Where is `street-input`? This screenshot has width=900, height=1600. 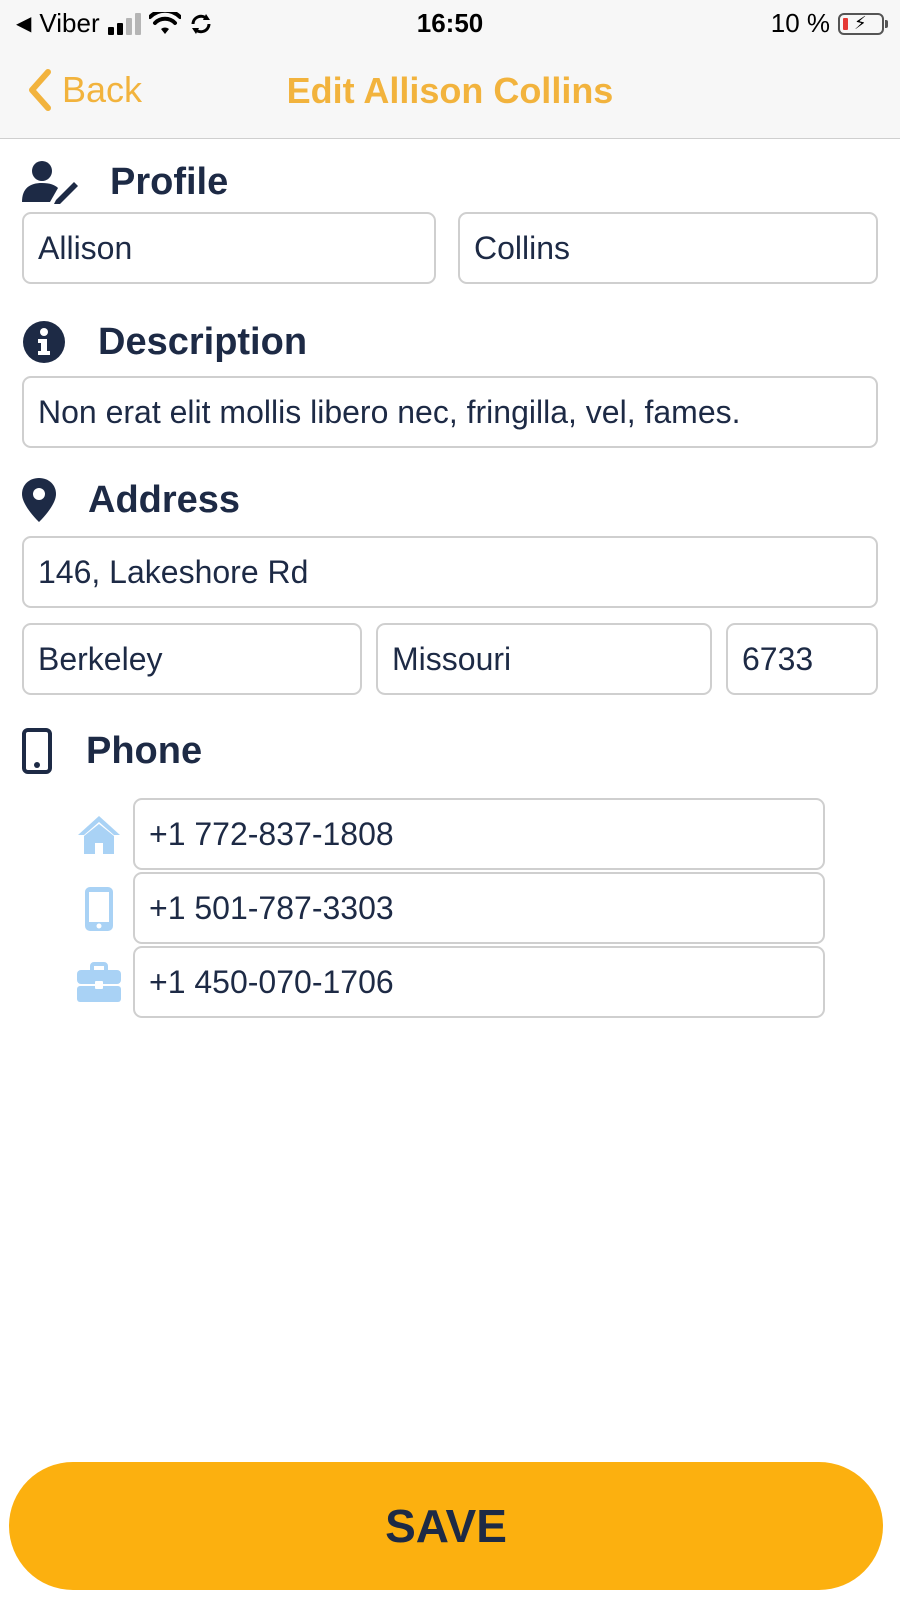 street-input is located at coordinates (450, 572).